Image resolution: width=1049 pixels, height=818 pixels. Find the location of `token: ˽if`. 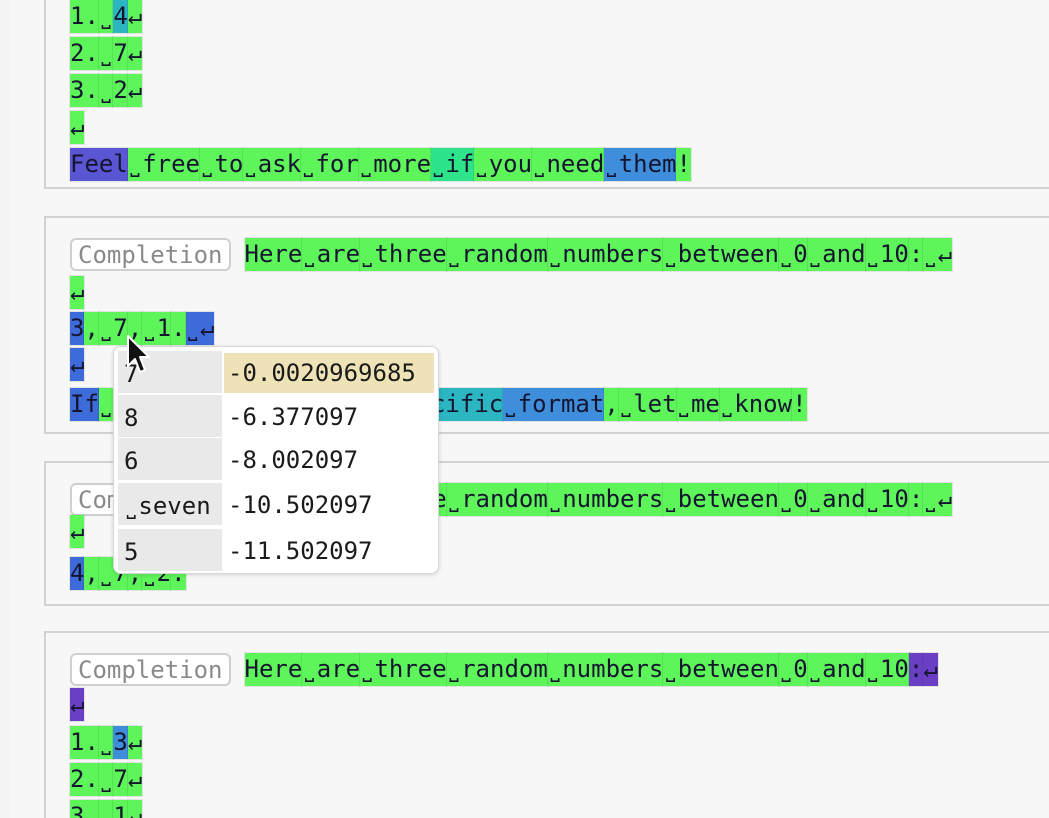

token: ˽if is located at coordinates (453, 164).